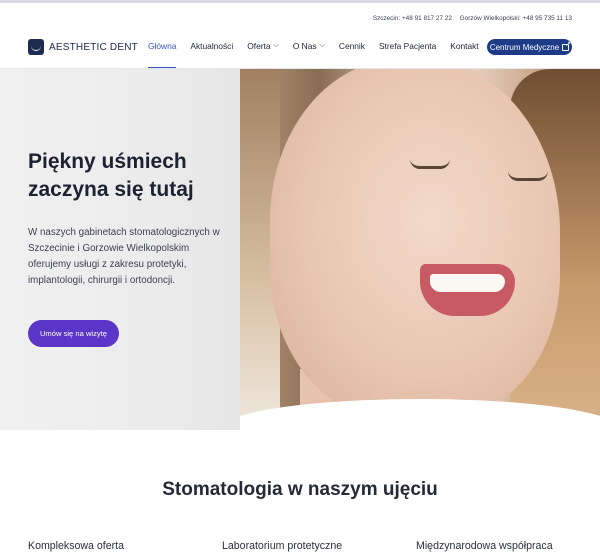 Image resolution: width=600 pixels, height=560 pixels. I want to click on external-link-icon, so click(566, 45).